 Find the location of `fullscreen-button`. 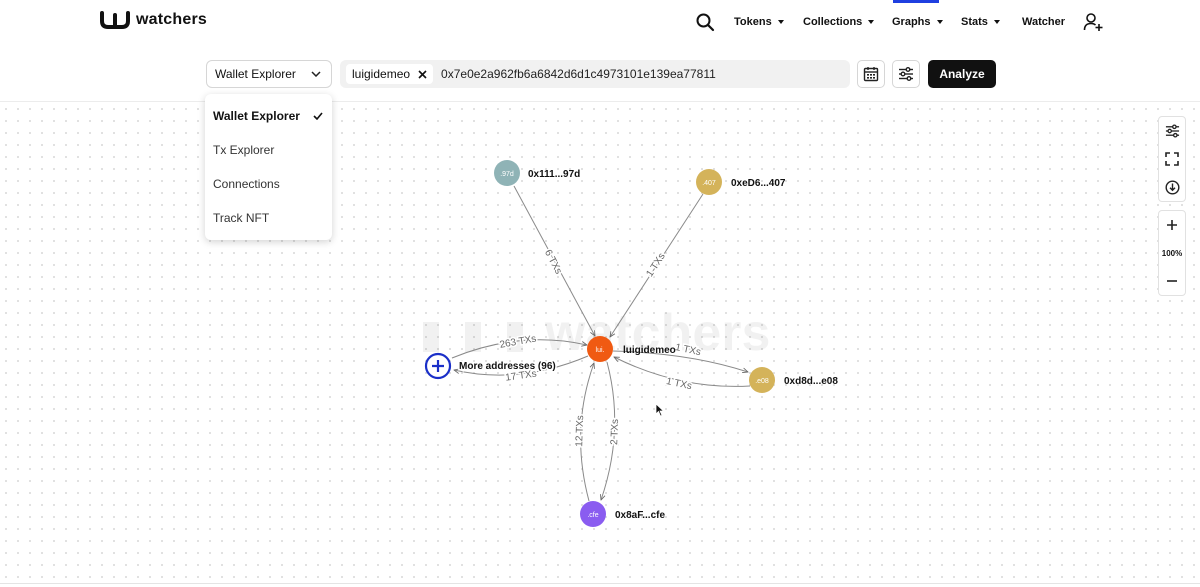

fullscreen-button is located at coordinates (1172, 159).